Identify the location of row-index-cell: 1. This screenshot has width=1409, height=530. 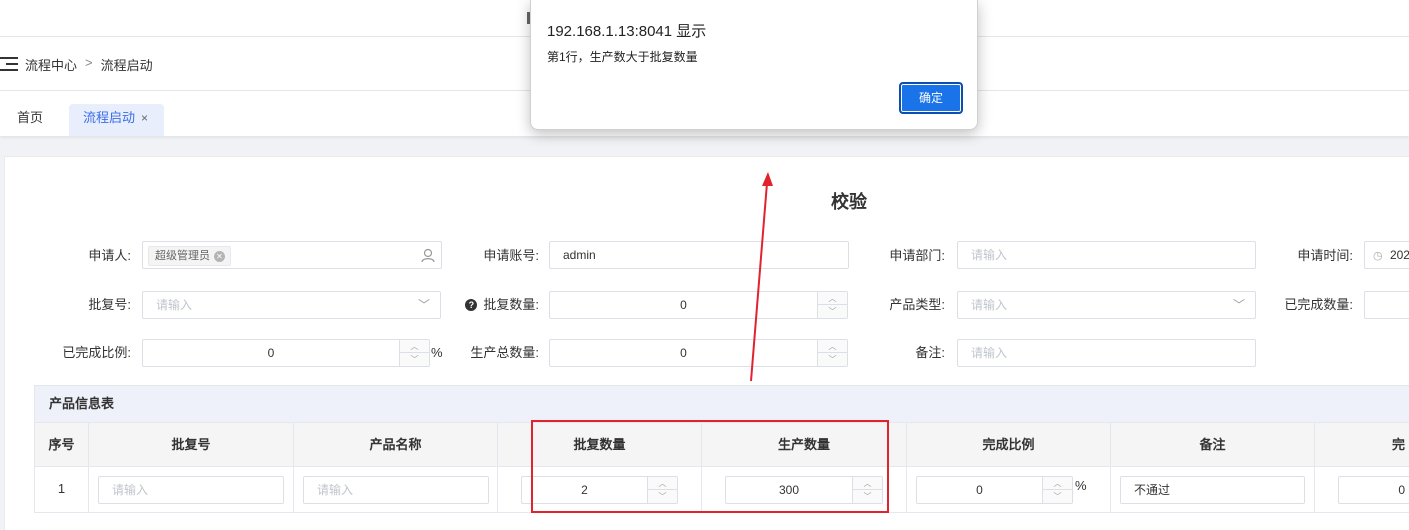
(62, 489).